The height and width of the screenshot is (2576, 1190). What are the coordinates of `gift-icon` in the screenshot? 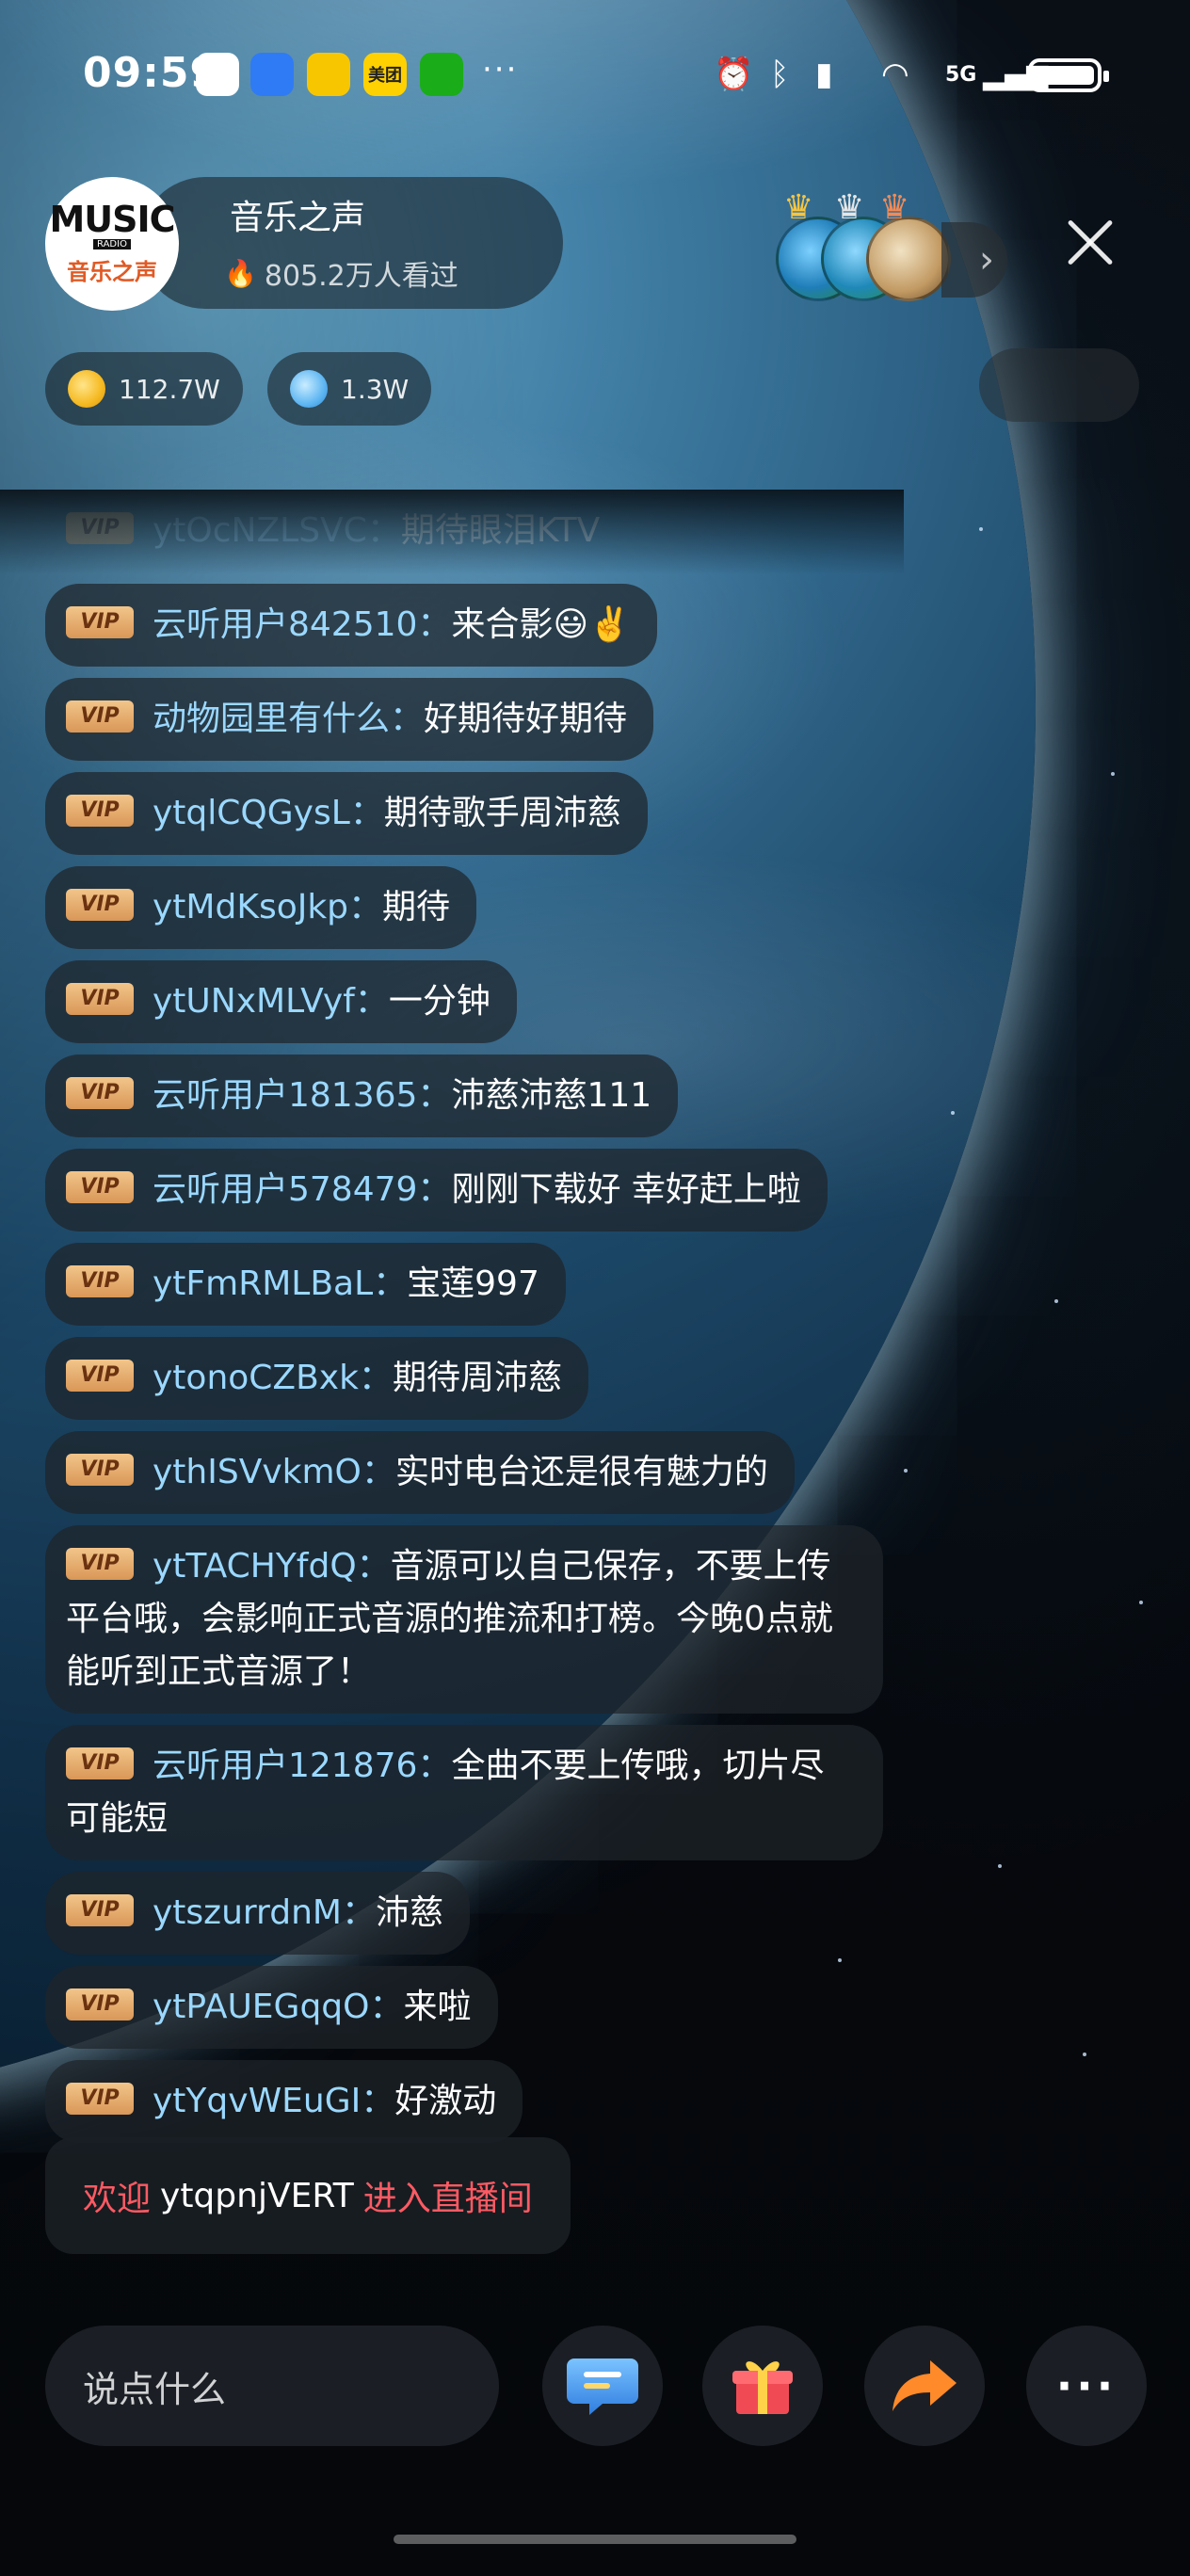 It's located at (762, 2387).